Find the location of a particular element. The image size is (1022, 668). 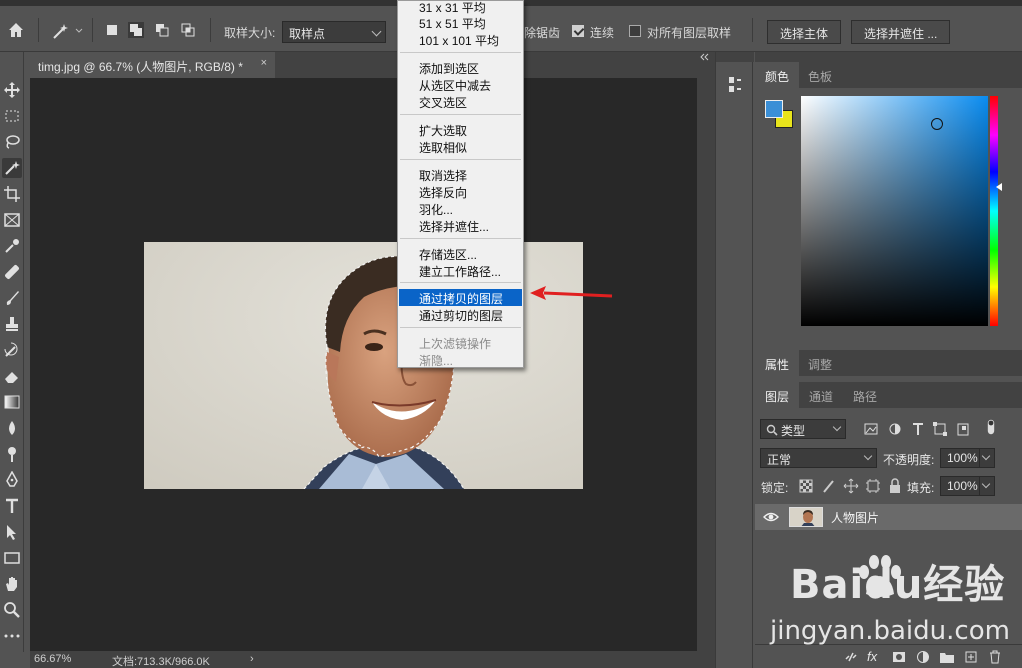

antialias-label: 除锯齿 is located at coordinates (542, 33).